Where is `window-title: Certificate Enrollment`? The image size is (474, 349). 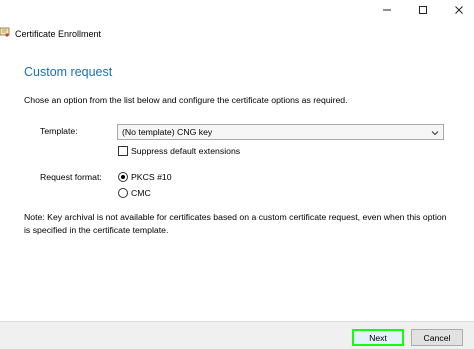 window-title: Certificate Enrollment is located at coordinates (58, 34).